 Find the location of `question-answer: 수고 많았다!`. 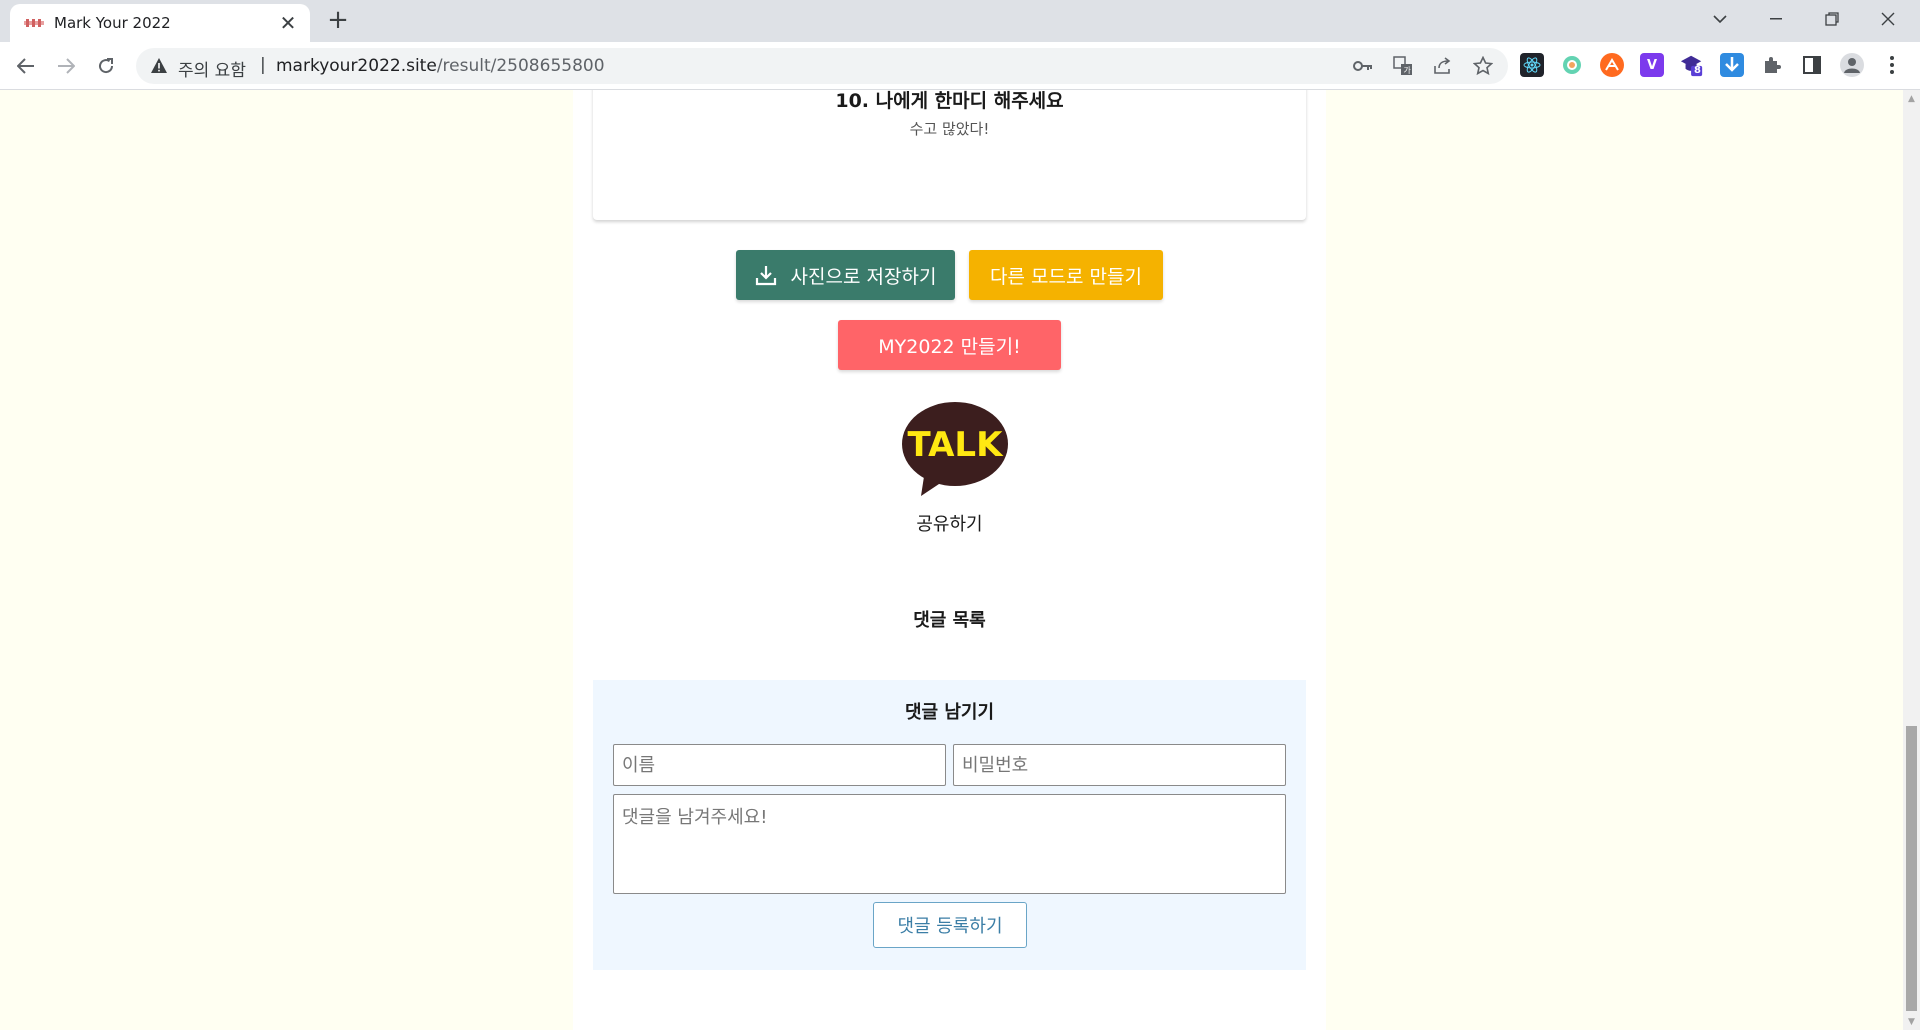

question-answer: 수고 많았다! is located at coordinates (949, 129).